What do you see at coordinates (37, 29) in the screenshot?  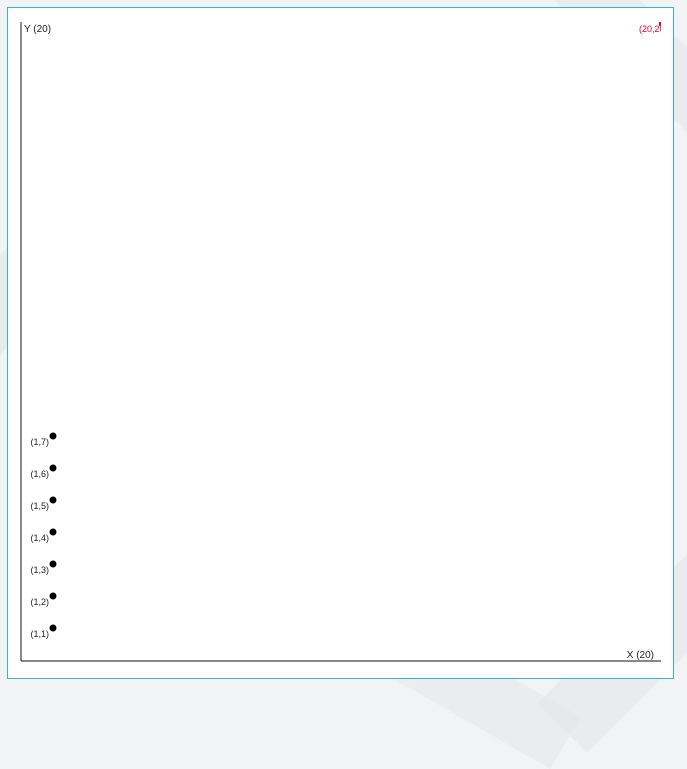 I see `y-axis-label: Y (20)` at bounding box center [37, 29].